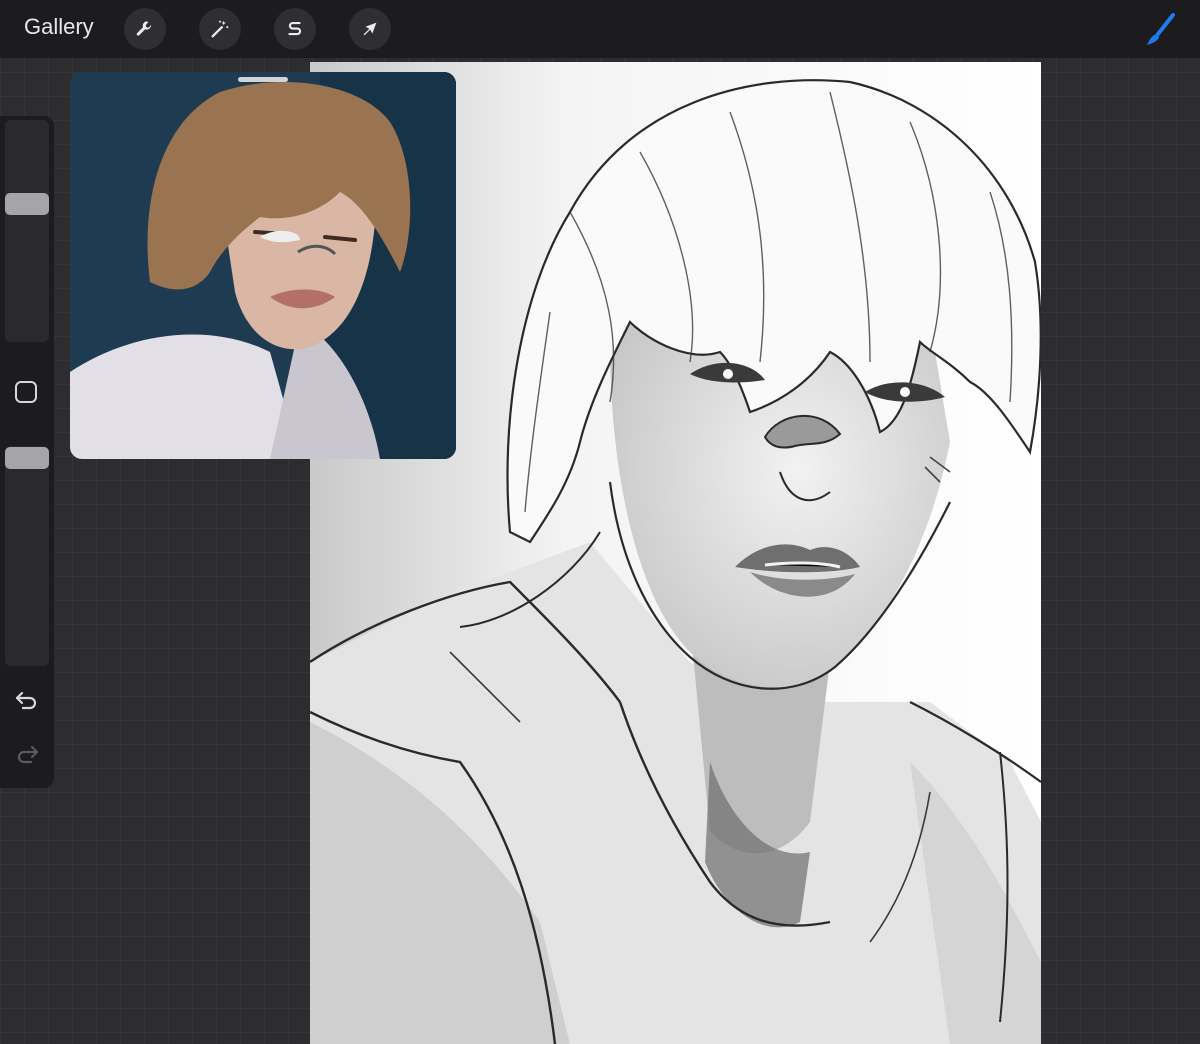 The height and width of the screenshot is (1044, 1200). Describe the element at coordinates (600, 29) in the screenshot. I see `top-toolbar: Gallery` at that location.